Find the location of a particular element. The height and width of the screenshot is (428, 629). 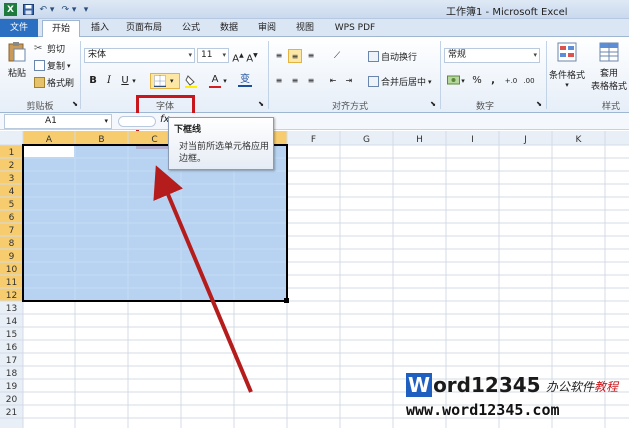

column-header-g: G is located at coordinates (366, 140).